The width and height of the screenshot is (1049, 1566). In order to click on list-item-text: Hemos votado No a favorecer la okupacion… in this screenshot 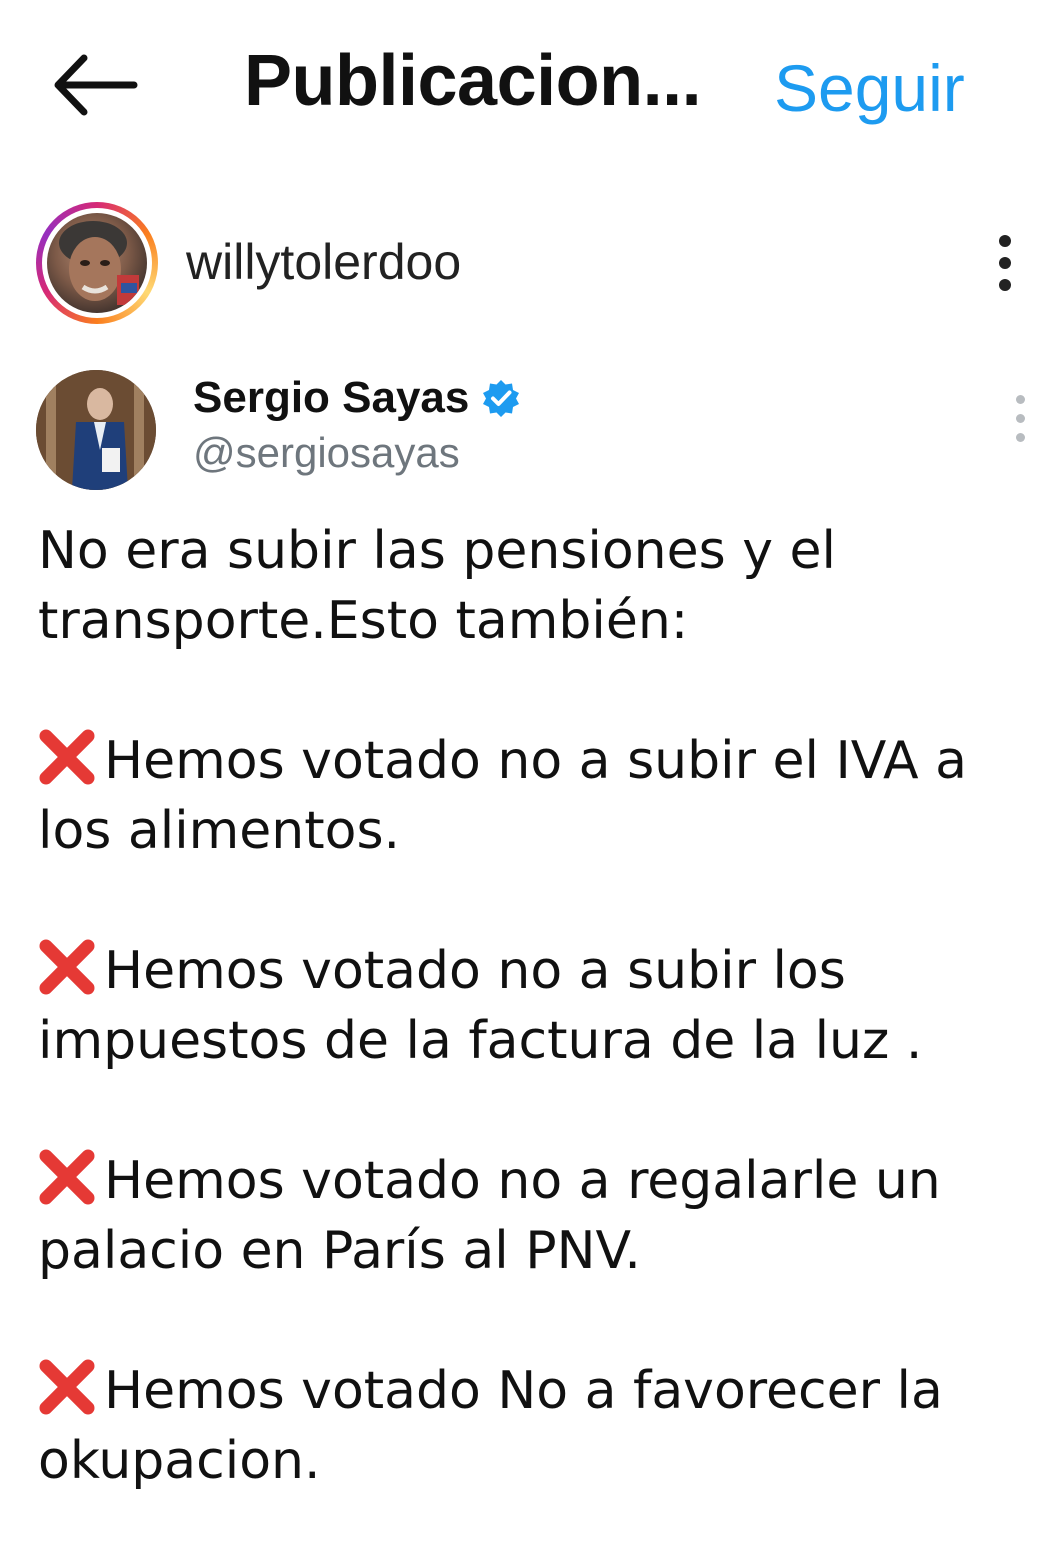, I will do `click(490, 1426)`.